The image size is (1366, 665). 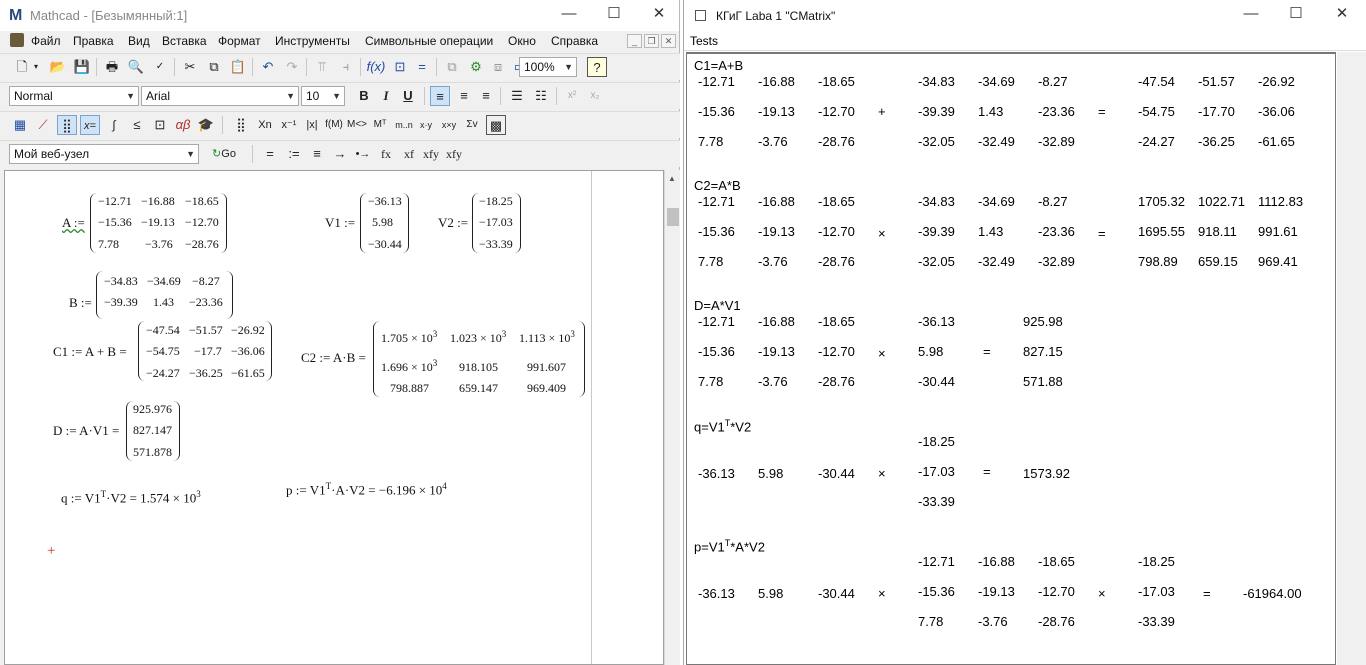 I want to click on picture-icon: ▩, so click(x=496, y=125).